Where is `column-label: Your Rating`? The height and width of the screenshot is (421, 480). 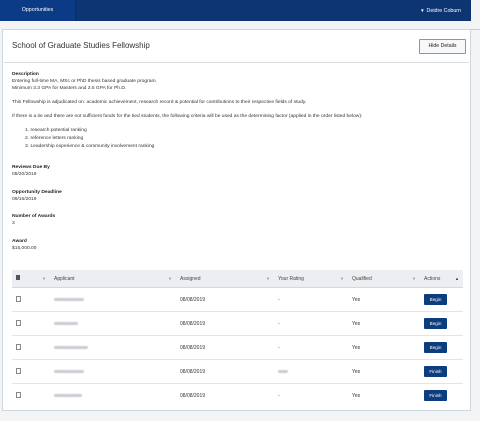 column-label: Your Rating is located at coordinates (291, 278).